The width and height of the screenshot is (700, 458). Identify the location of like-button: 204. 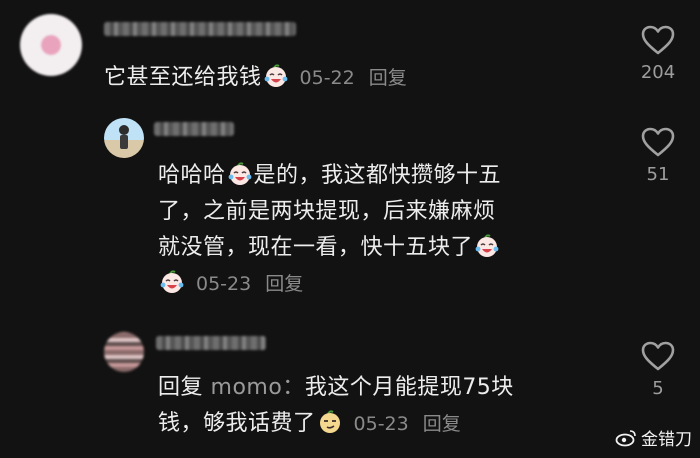
(658, 53).